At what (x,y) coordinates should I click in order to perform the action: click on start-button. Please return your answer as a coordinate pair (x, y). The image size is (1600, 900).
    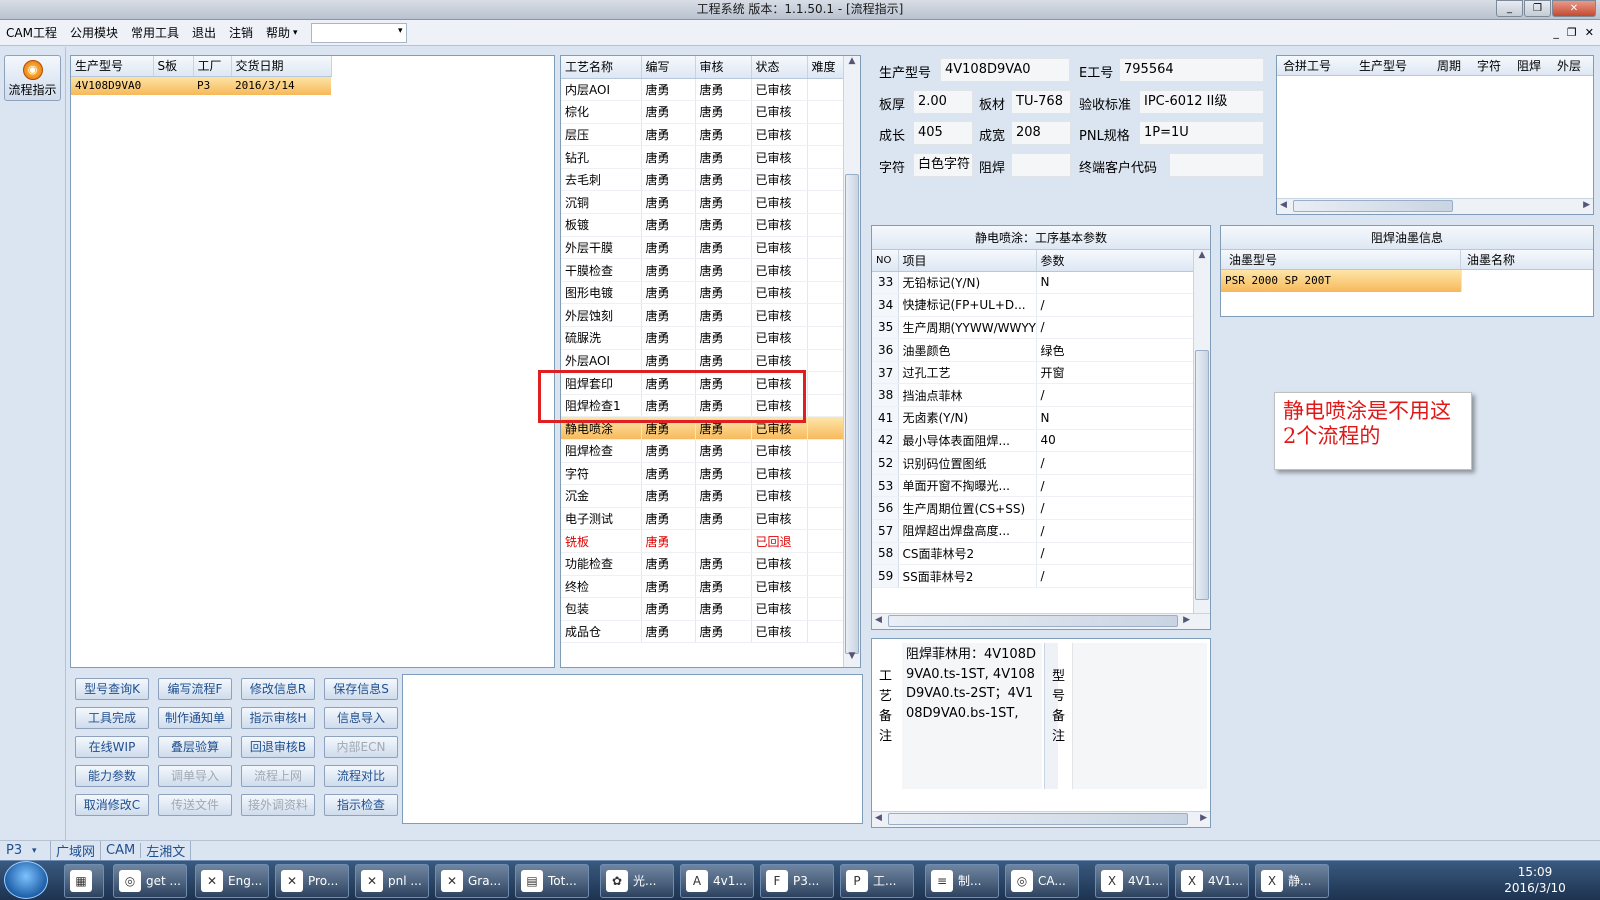
    Looking at the image, I should click on (26, 880).